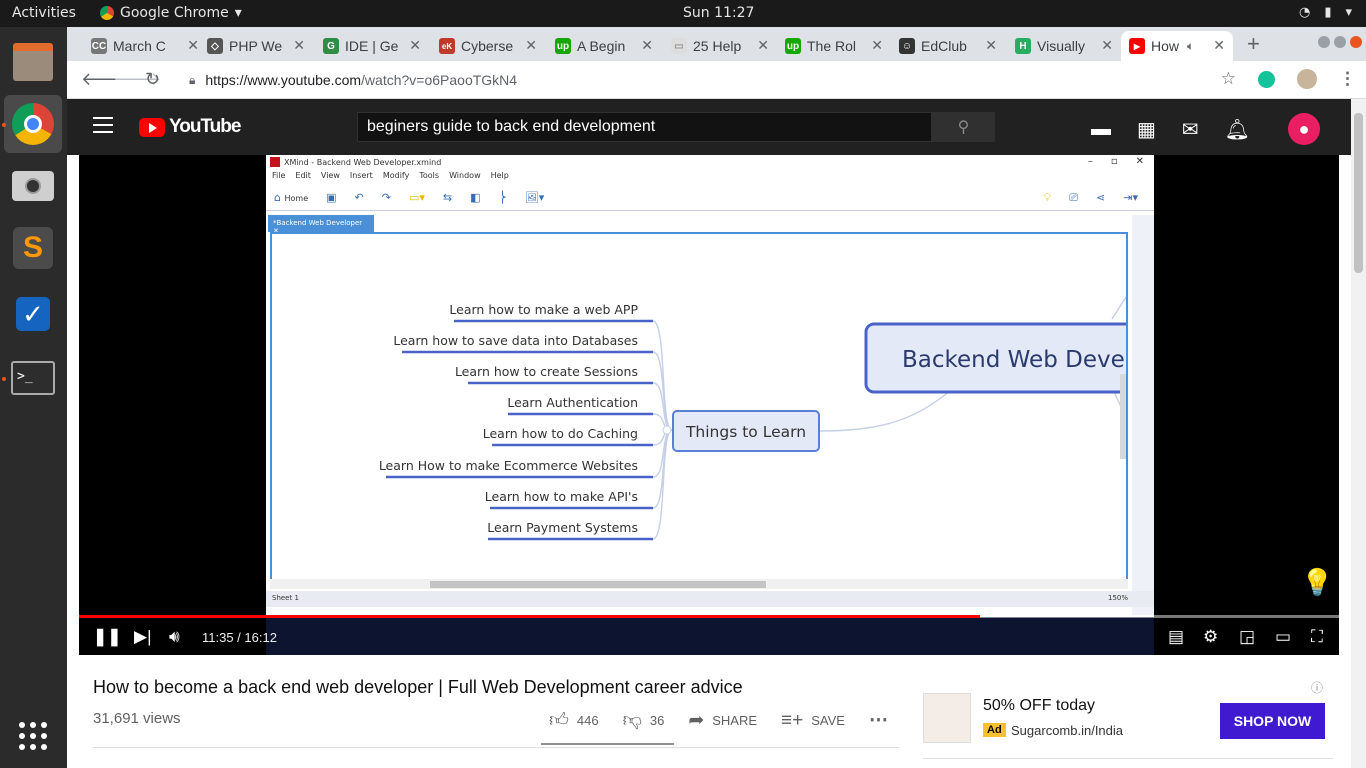 This screenshot has height=768, width=1366. Describe the element at coordinates (190, 127) in the screenshot. I see `youtube-logo: YouTube` at that location.